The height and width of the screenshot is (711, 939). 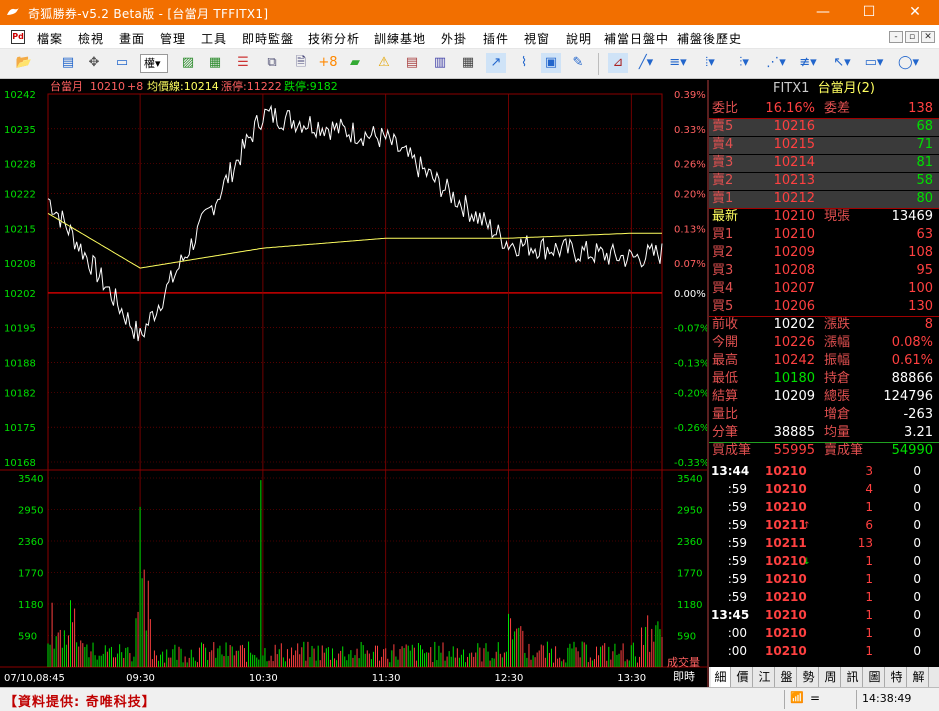 I want to click on menu-window: 視窗, so click(x=537, y=38).